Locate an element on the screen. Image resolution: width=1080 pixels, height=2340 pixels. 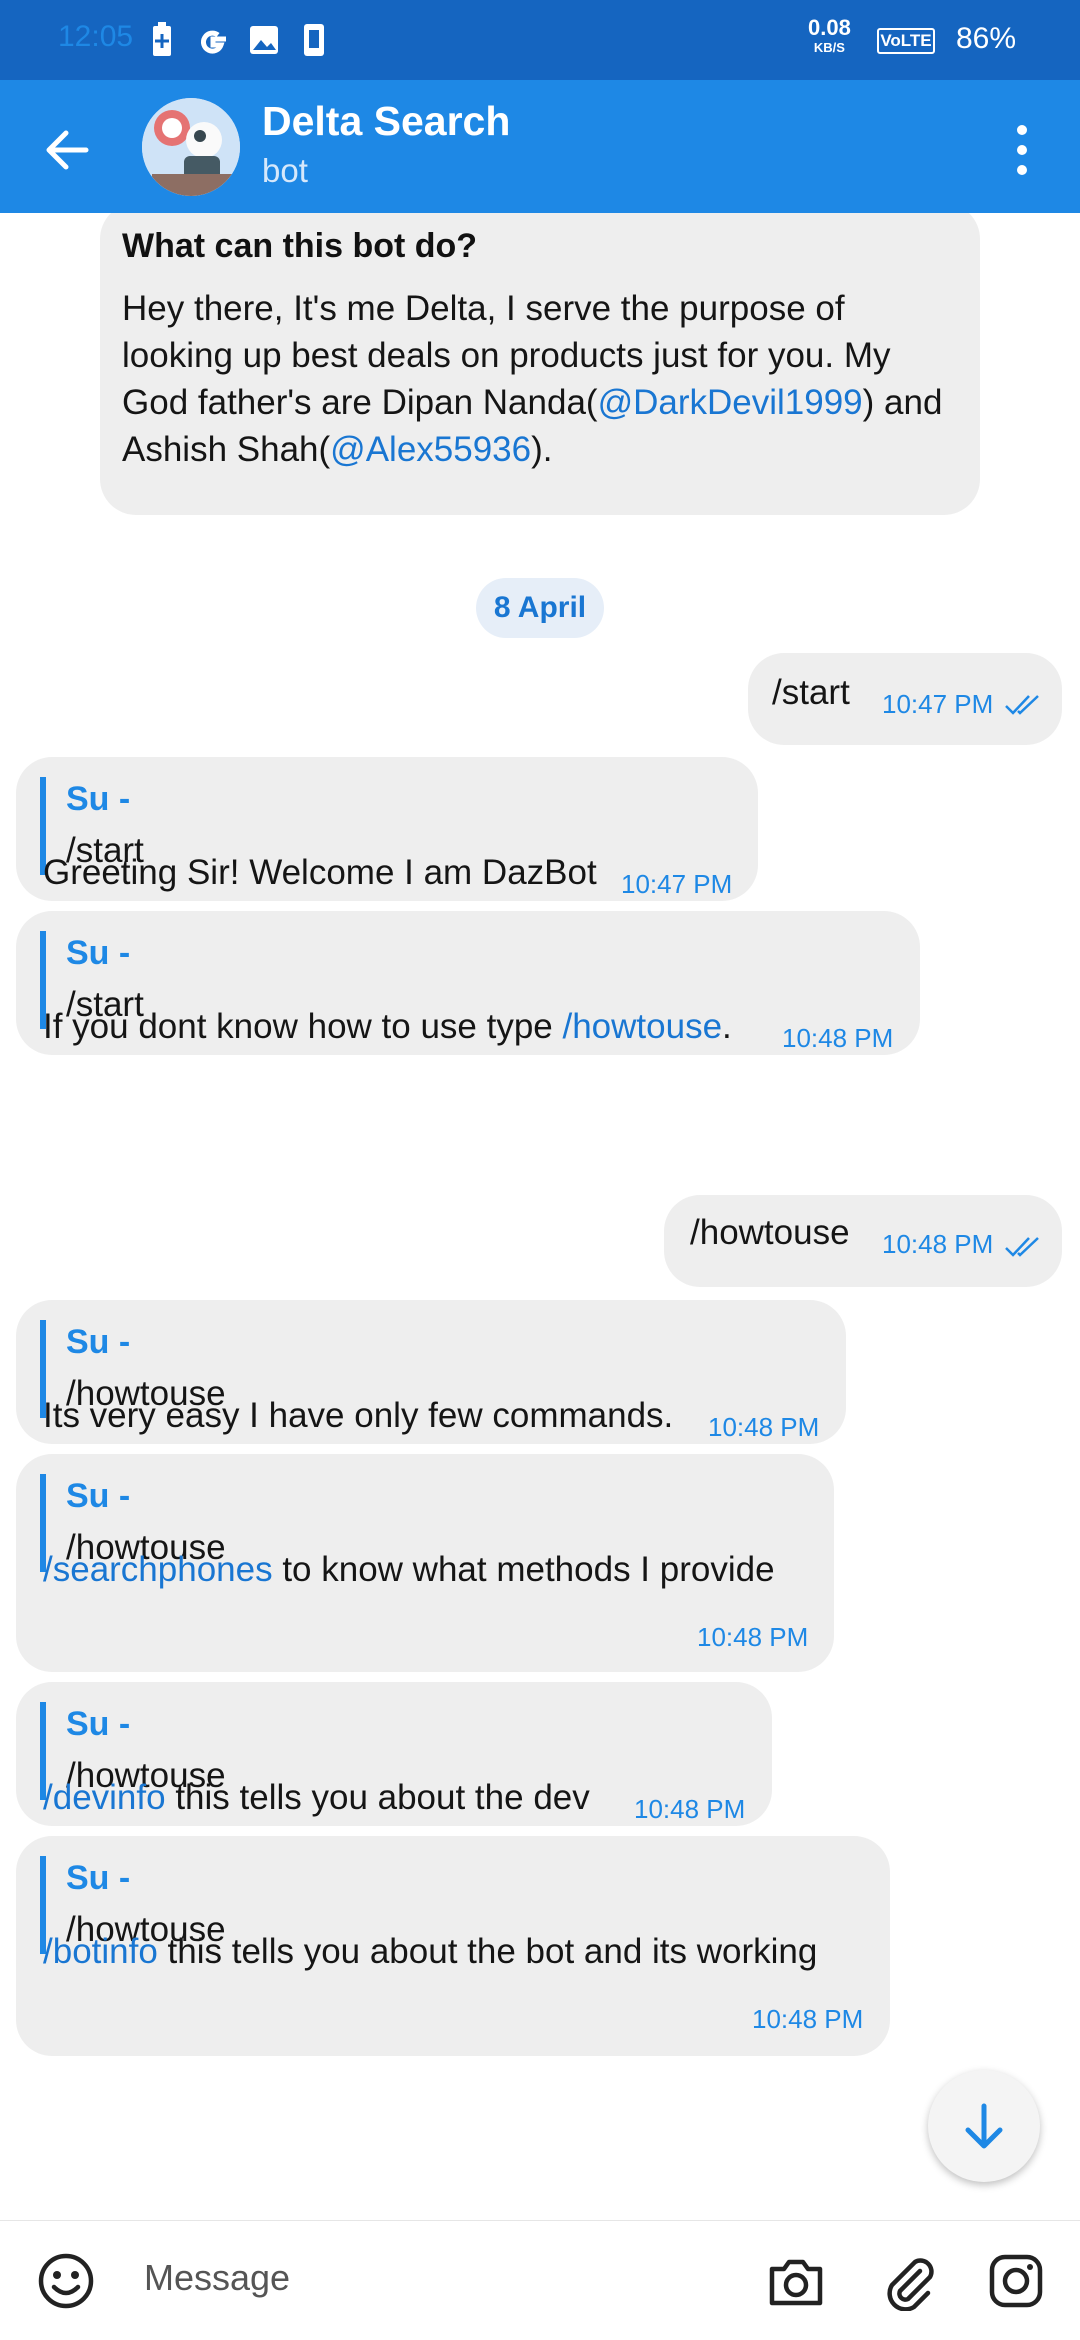
message-text: Its very easy I have only few commands. is located at coordinates (358, 1415).